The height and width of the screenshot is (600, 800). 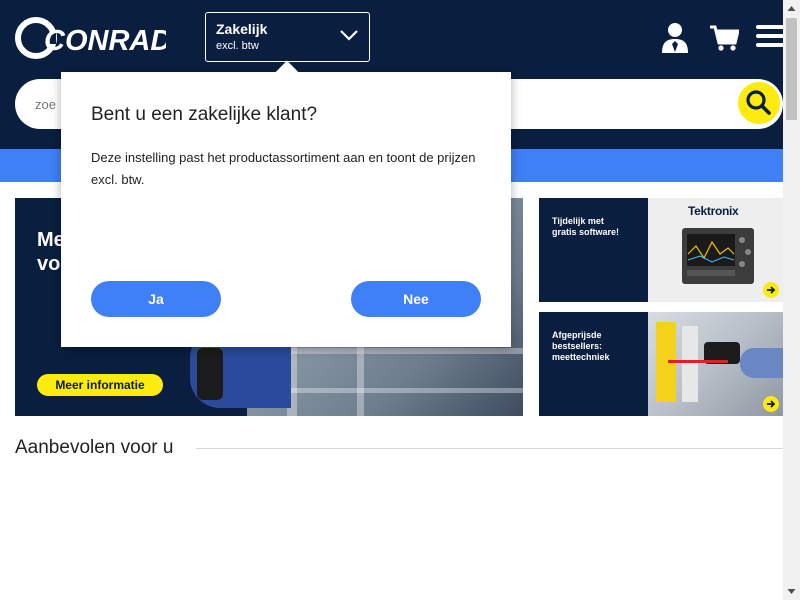 What do you see at coordinates (489, 448) in the screenshot?
I see `section-divider` at bounding box center [489, 448].